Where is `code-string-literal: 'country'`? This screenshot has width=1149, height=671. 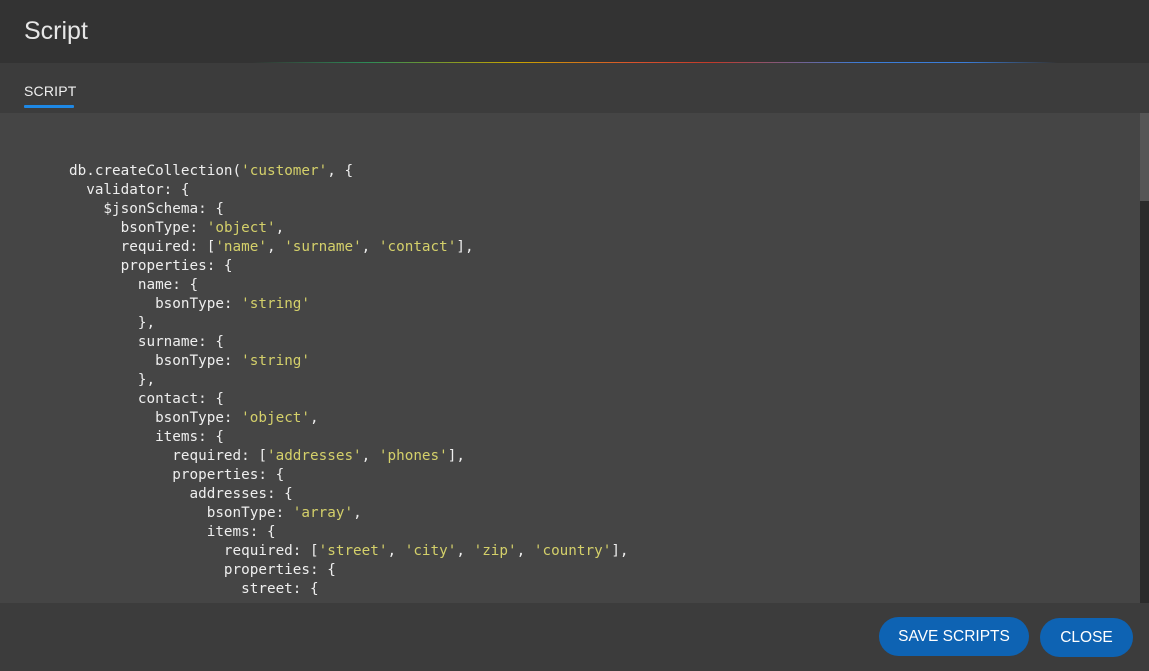 code-string-literal: 'country' is located at coordinates (572, 551).